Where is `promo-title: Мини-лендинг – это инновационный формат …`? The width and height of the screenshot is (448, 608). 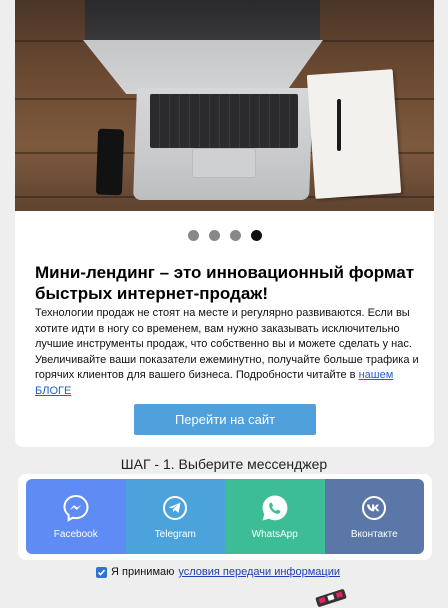 promo-title: Мини-лендинг – это инновационный формат … is located at coordinates (225, 283).